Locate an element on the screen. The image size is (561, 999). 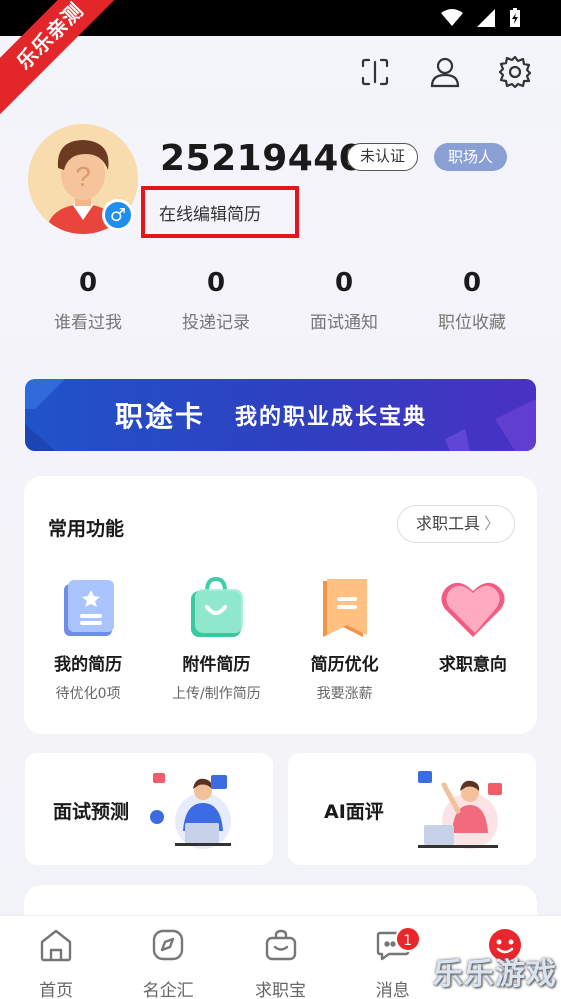
banner-title: 职途卡 is located at coordinates (160, 416).